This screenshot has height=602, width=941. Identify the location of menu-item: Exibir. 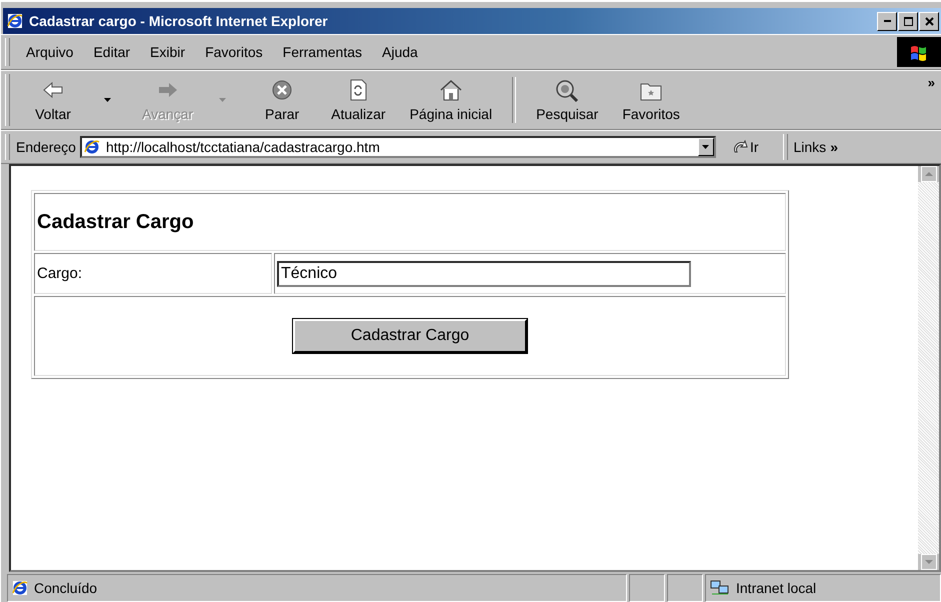
(168, 52).